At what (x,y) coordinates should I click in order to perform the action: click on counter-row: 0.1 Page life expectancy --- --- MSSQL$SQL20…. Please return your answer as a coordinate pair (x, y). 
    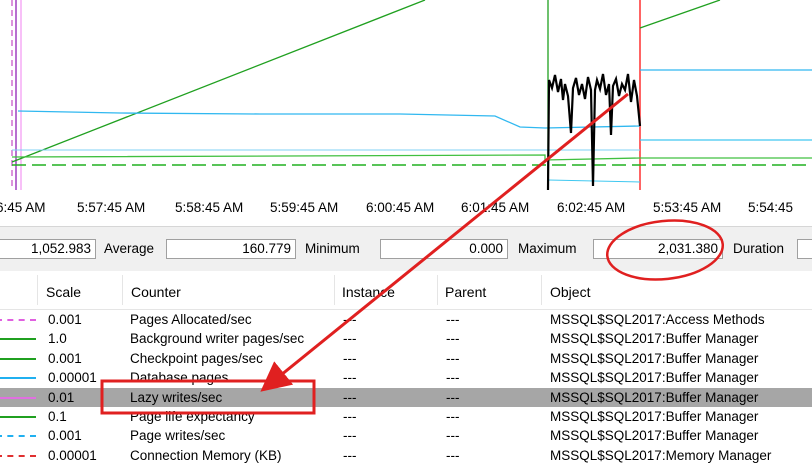
    Looking at the image, I should click on (406, 416).